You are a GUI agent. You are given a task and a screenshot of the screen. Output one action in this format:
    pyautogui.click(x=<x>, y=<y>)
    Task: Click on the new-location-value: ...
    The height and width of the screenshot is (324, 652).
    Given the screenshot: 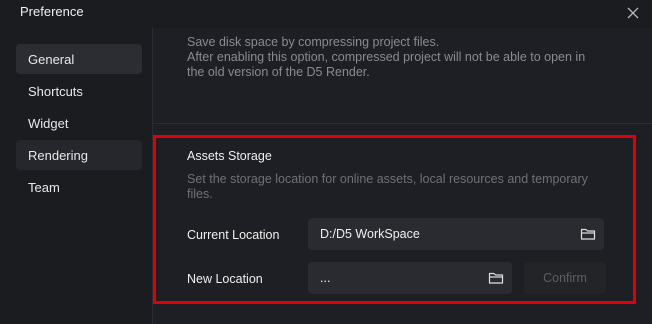 What is the action you would take?
    pyautogui.click(x=325, y=278)
    